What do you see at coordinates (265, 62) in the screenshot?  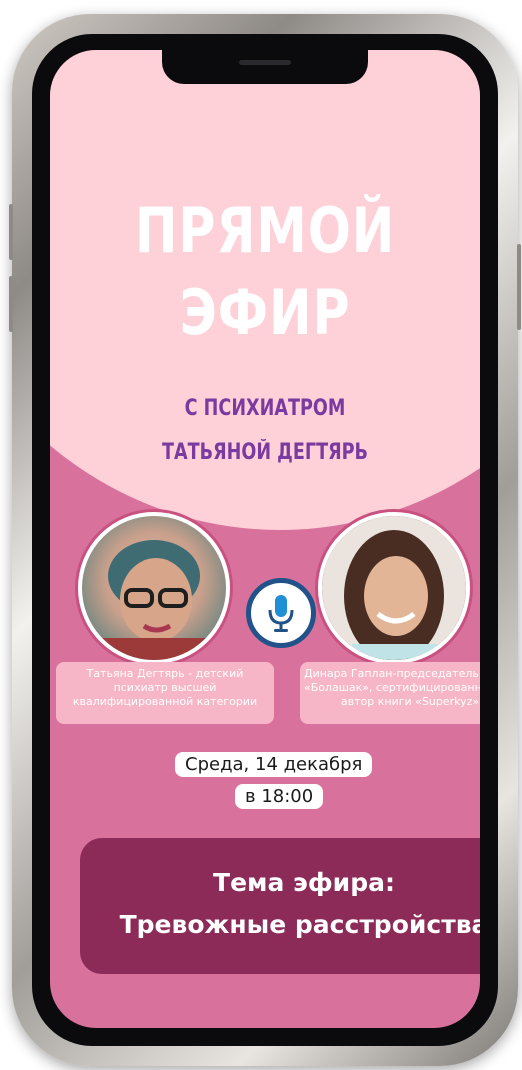 I see `speaker-grille` at bounding box center [265, 62].